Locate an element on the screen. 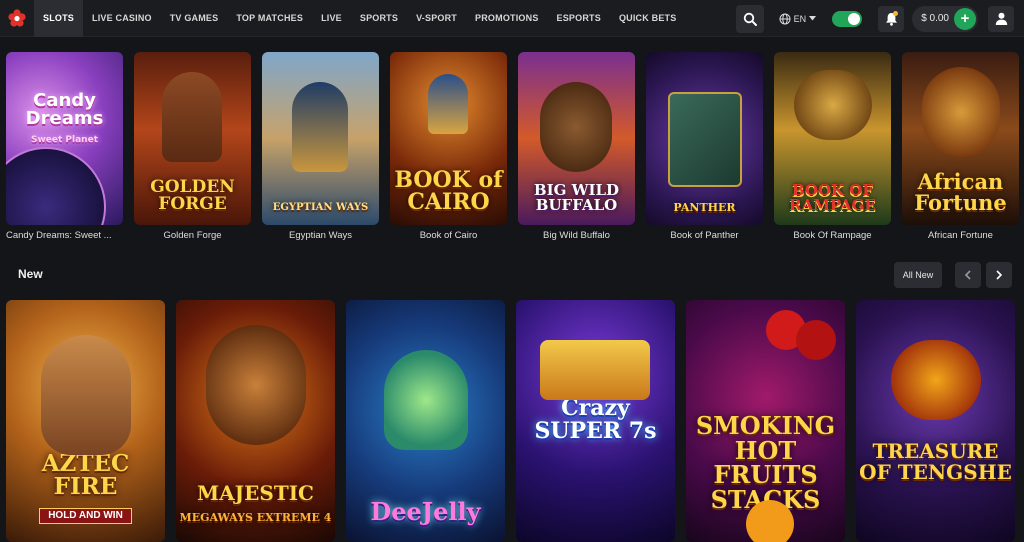 This screenshot has height=542, width=1024. game-thumbnail: Crazy SUPER 7s is located at coordinates (595, 421).